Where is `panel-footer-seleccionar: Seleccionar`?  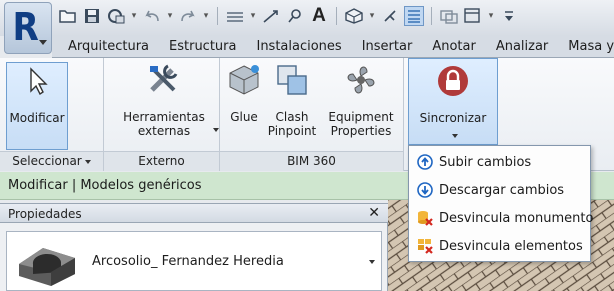 panel-footer-seleccionar: Seleccionar is located at coordinates (51, 161).